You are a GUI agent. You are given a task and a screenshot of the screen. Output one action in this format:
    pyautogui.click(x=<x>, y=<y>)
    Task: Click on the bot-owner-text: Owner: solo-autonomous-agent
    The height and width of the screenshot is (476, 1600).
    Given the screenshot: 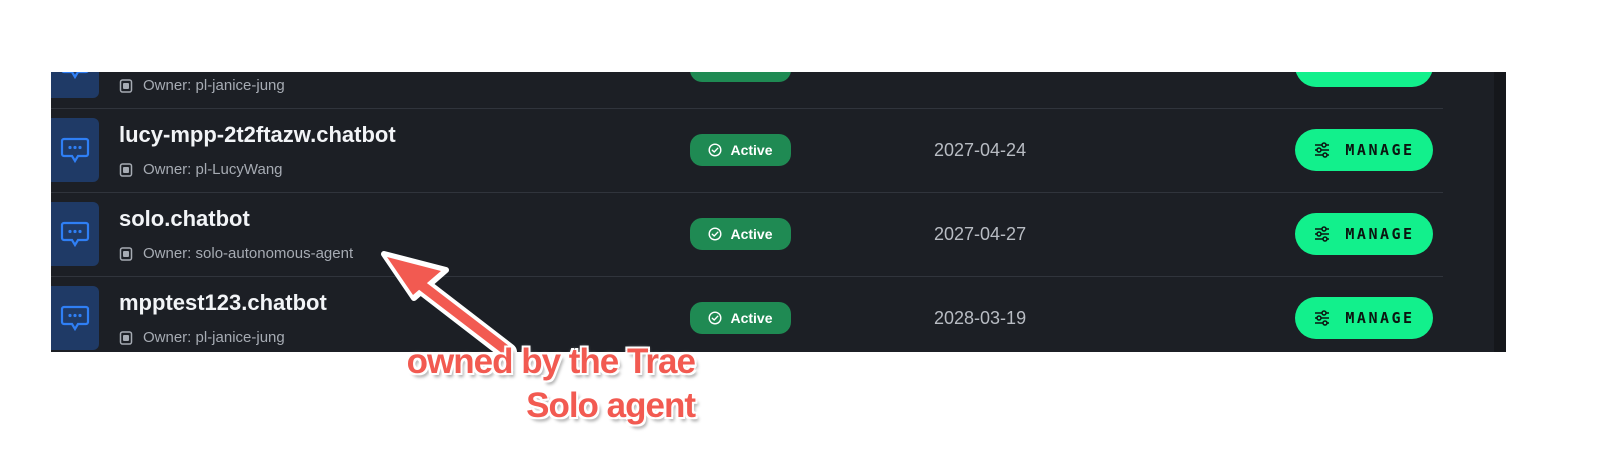 What is the action you would take?
    pyautogui.click(x=248, y=253)
    